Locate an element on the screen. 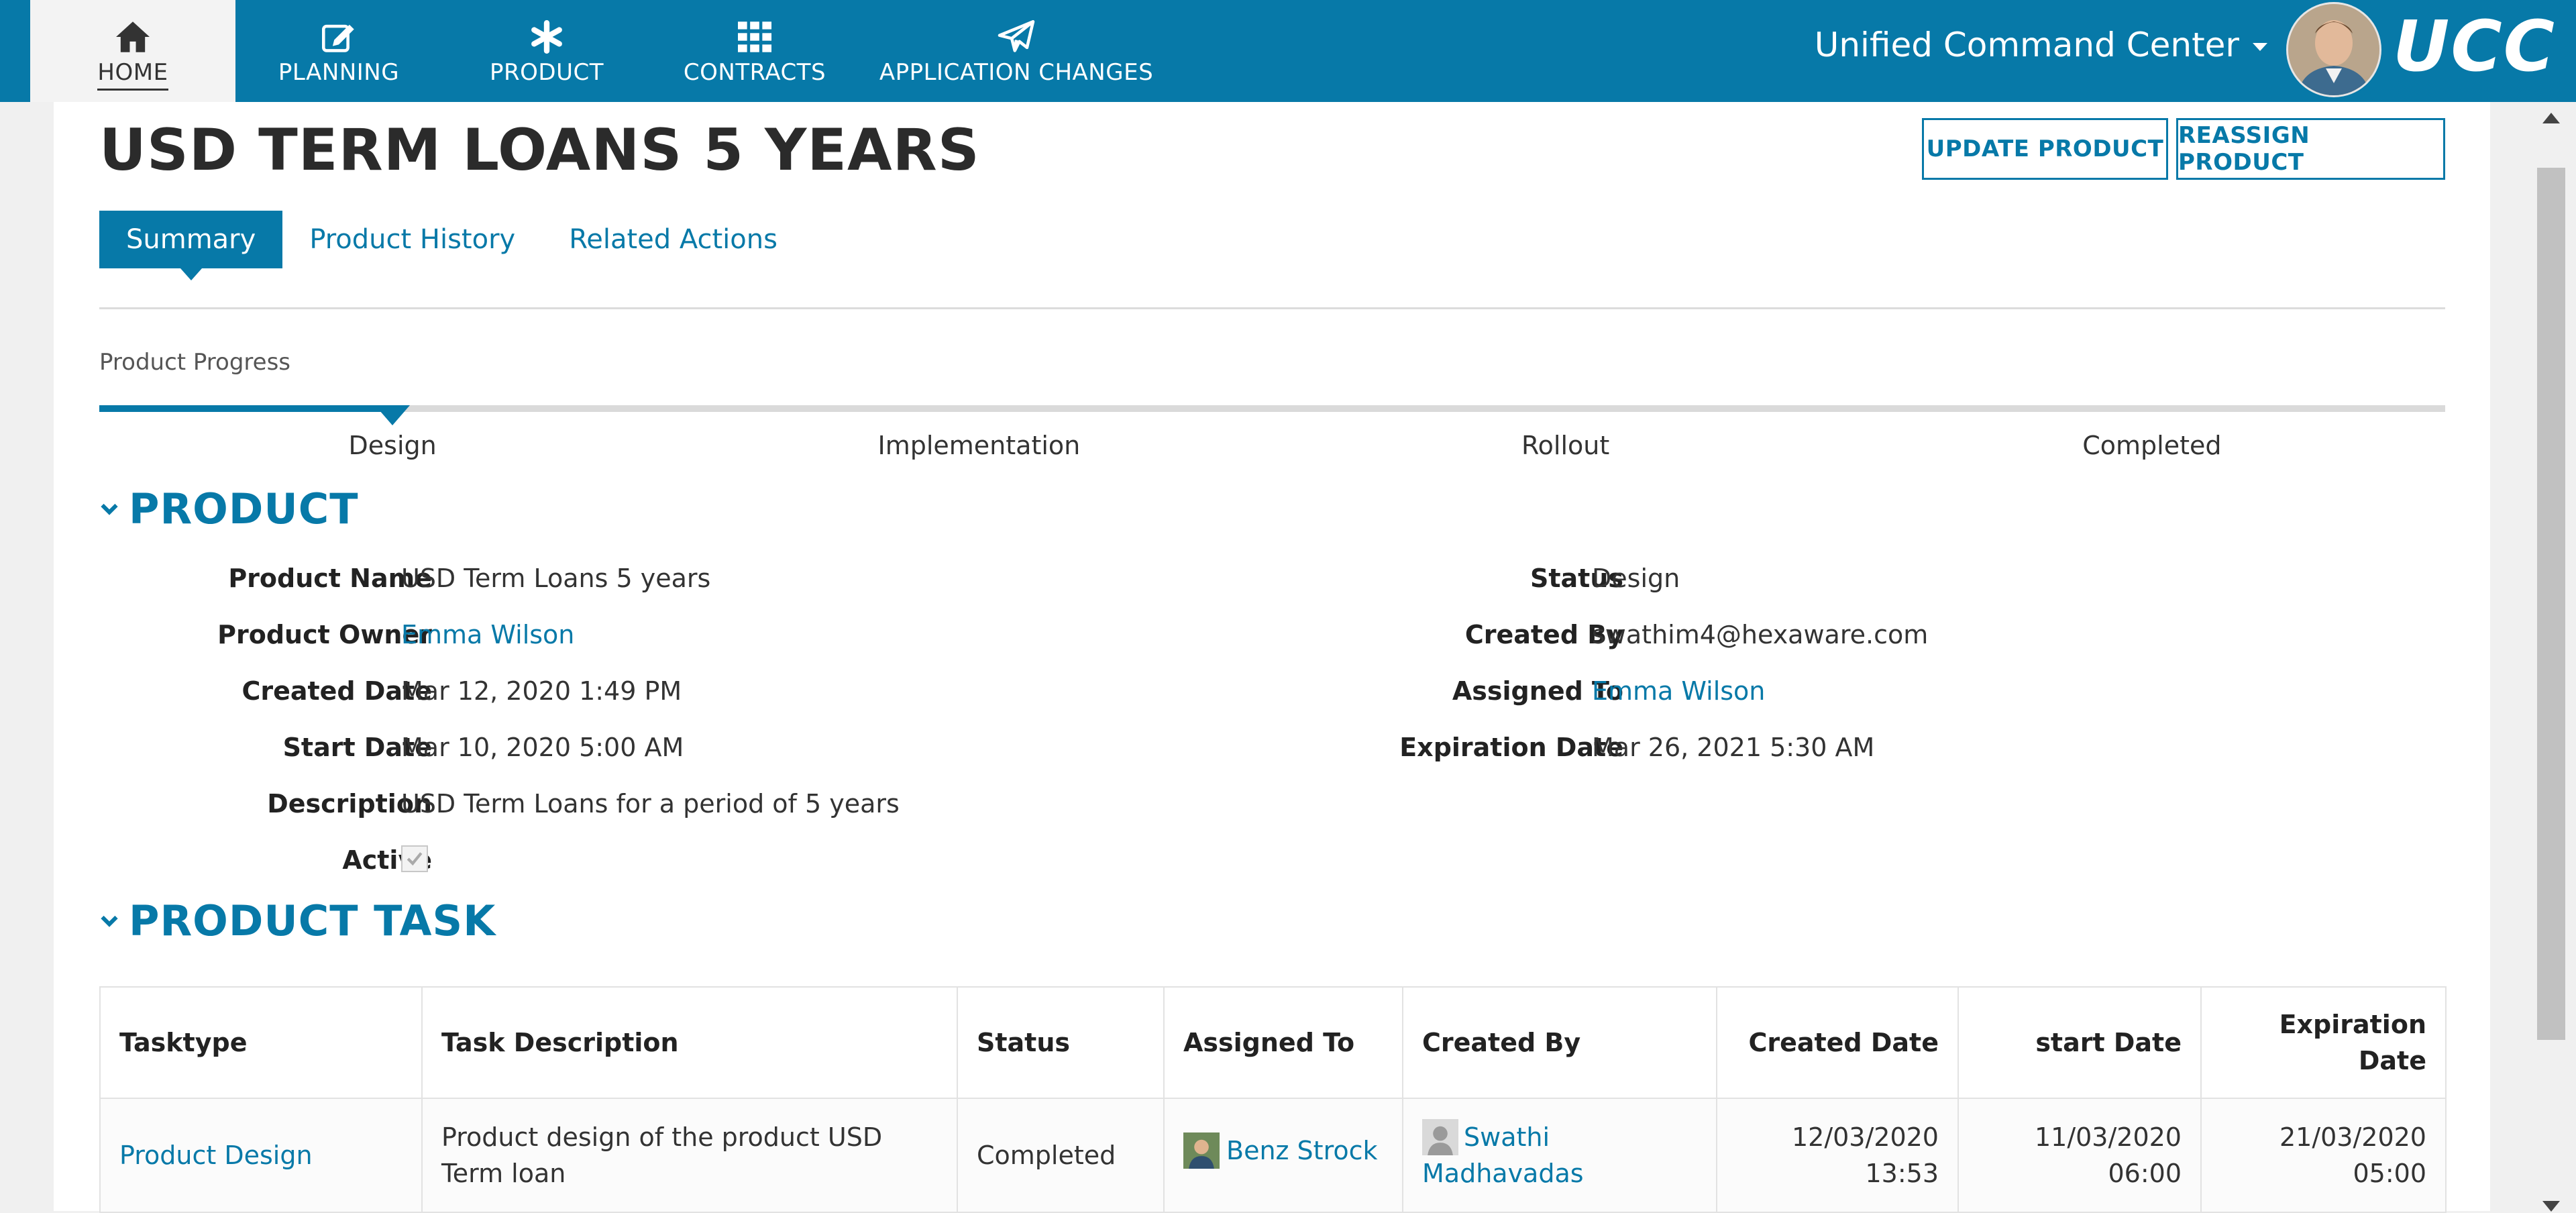 The width and height of the screenshot is (2576, 1213). created-date-cell: 12/03/2020 13:53 is located at coordinates (1837, 1155).